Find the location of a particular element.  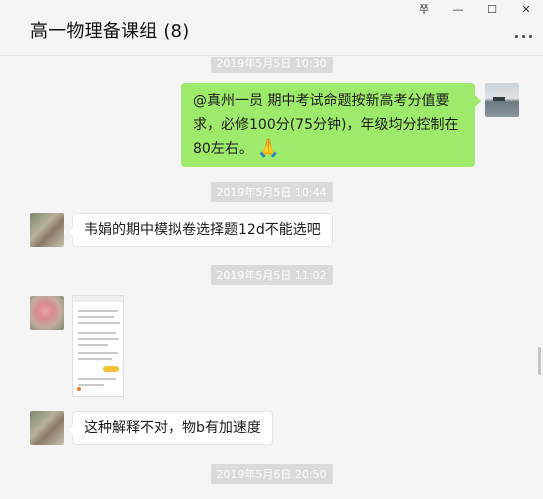

more-options-icon is located at coordinates (523, 36).